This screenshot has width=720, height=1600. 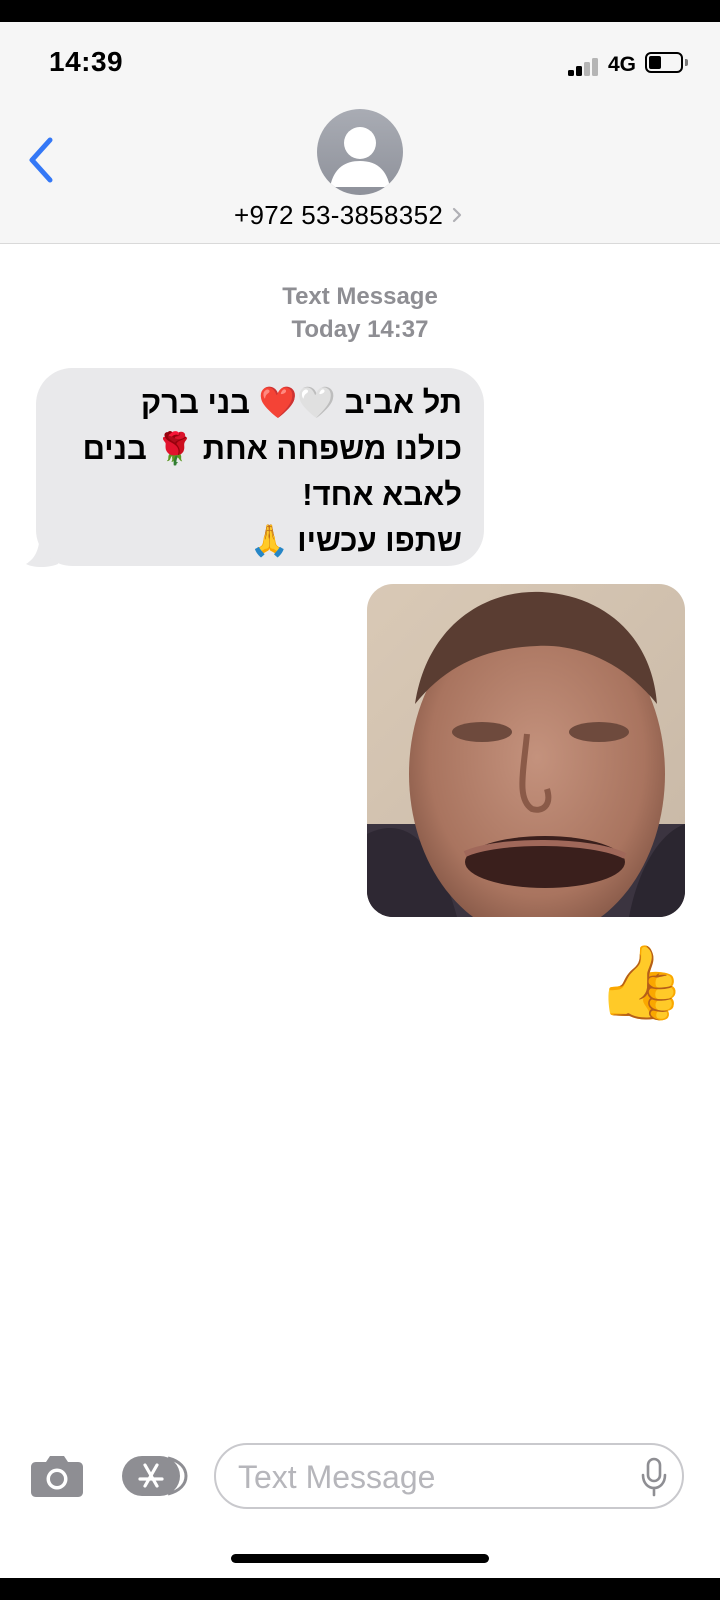 I want to click on chevron-right-icon, so click(x=457, y=215).